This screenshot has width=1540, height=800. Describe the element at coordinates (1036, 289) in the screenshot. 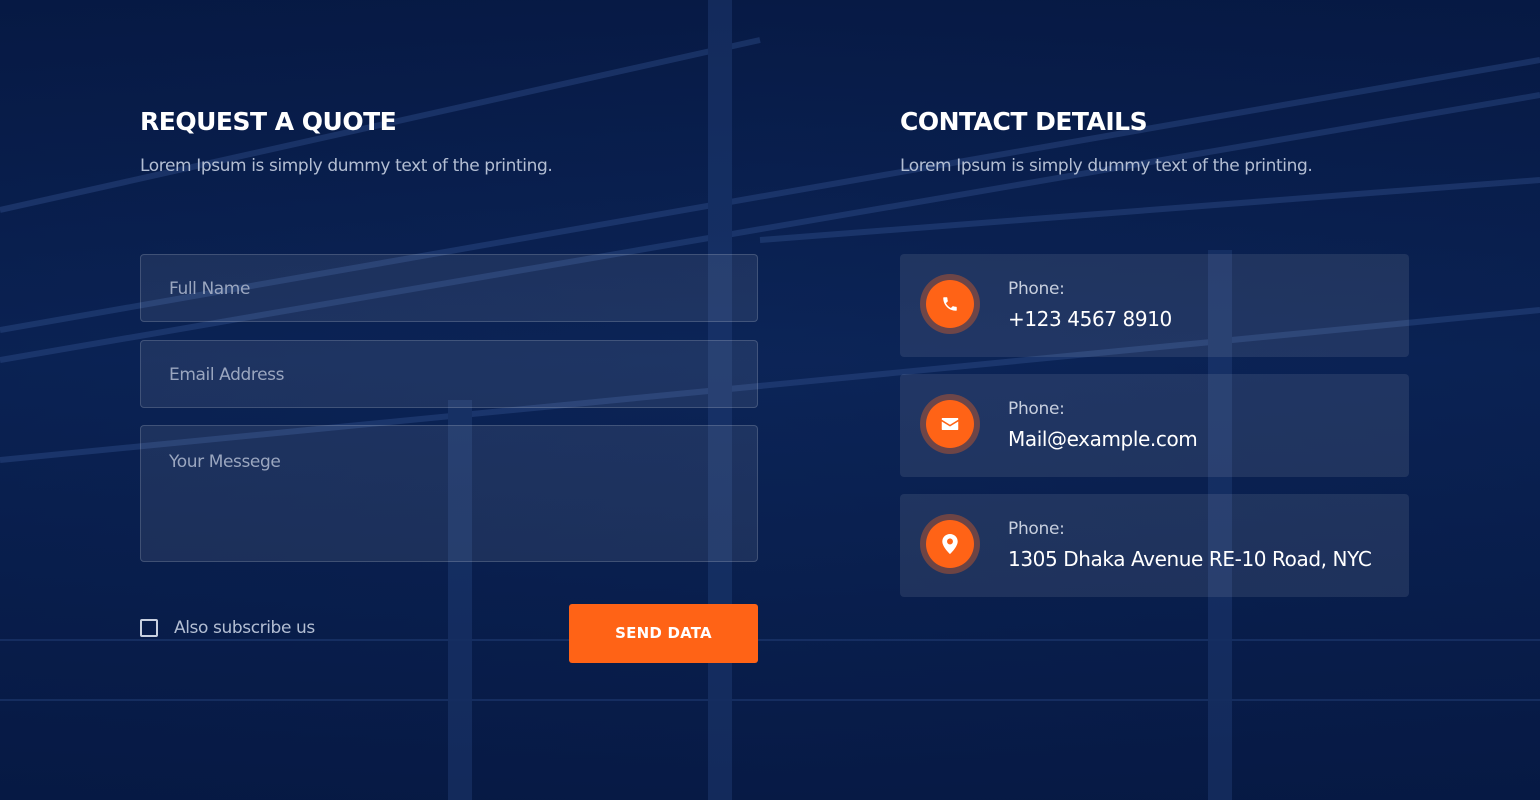

I see `phone-label: Phone:` at that location.